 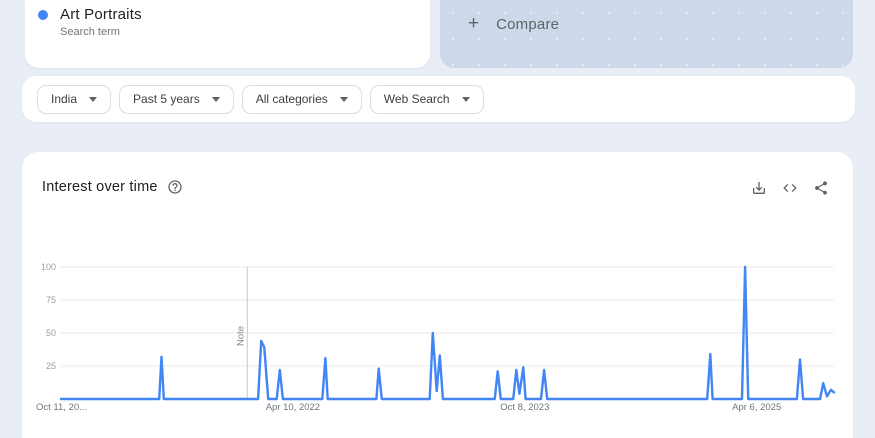 I want to click on geo-filter-dropdown: India, so click(x=74, y=99).